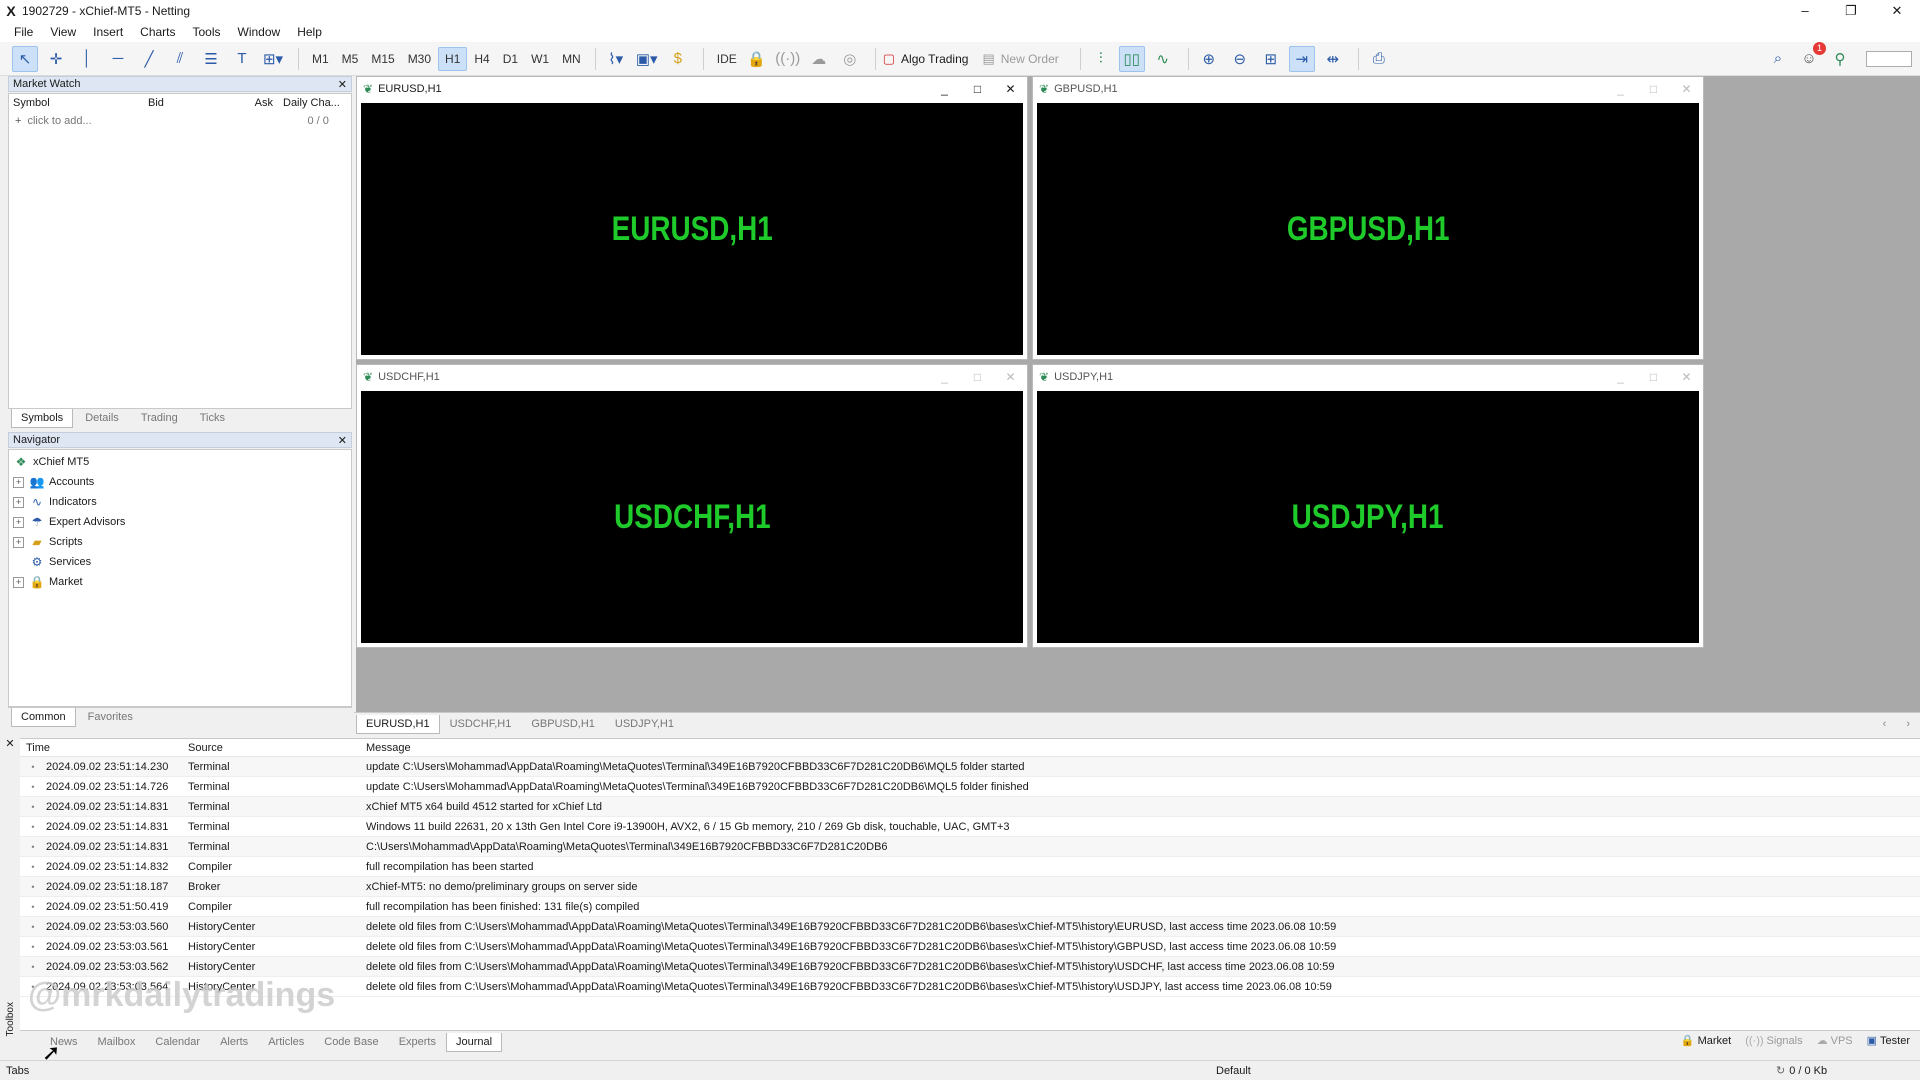  What do you see at coordinates (692, 229) in the screenshot?
I see `chart-canvas: EURUSD,H1` at bounding box center [692, 229].